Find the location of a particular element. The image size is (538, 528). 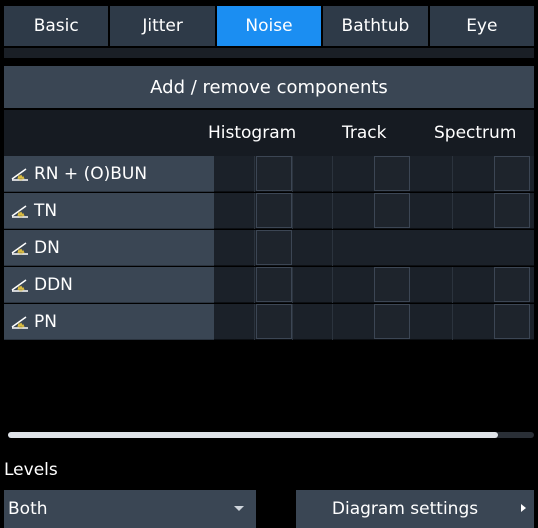

table-row: PN is located at coordinates (269, 322).